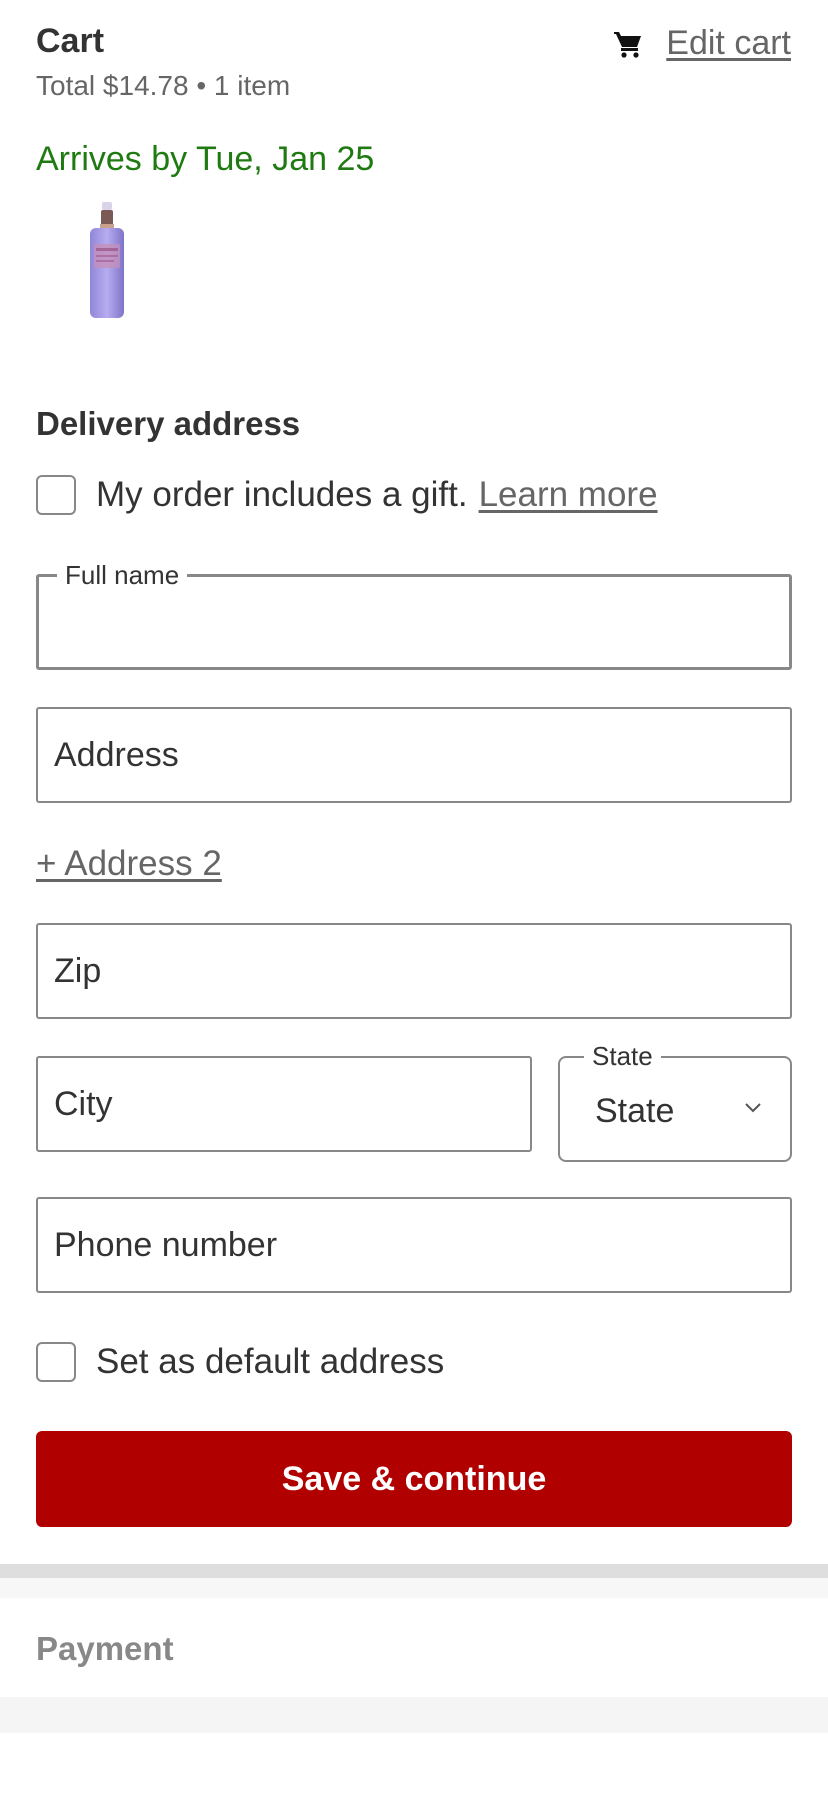  Describe the element at coordinates (728, 43) in the screenshot. I see `edit-cart-label: Edit cart` at that location.